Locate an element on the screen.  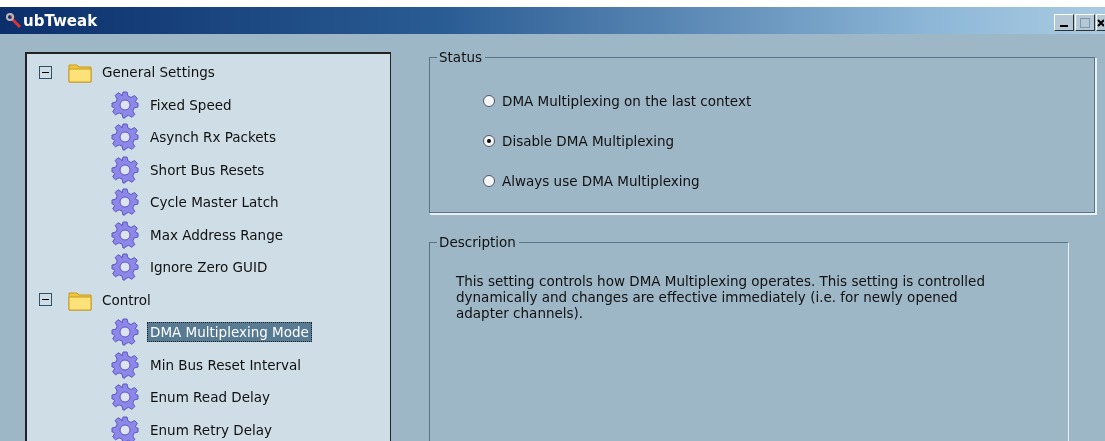
radio-label: Always use DMA Multiplexing is located at coordinates (601, 181).